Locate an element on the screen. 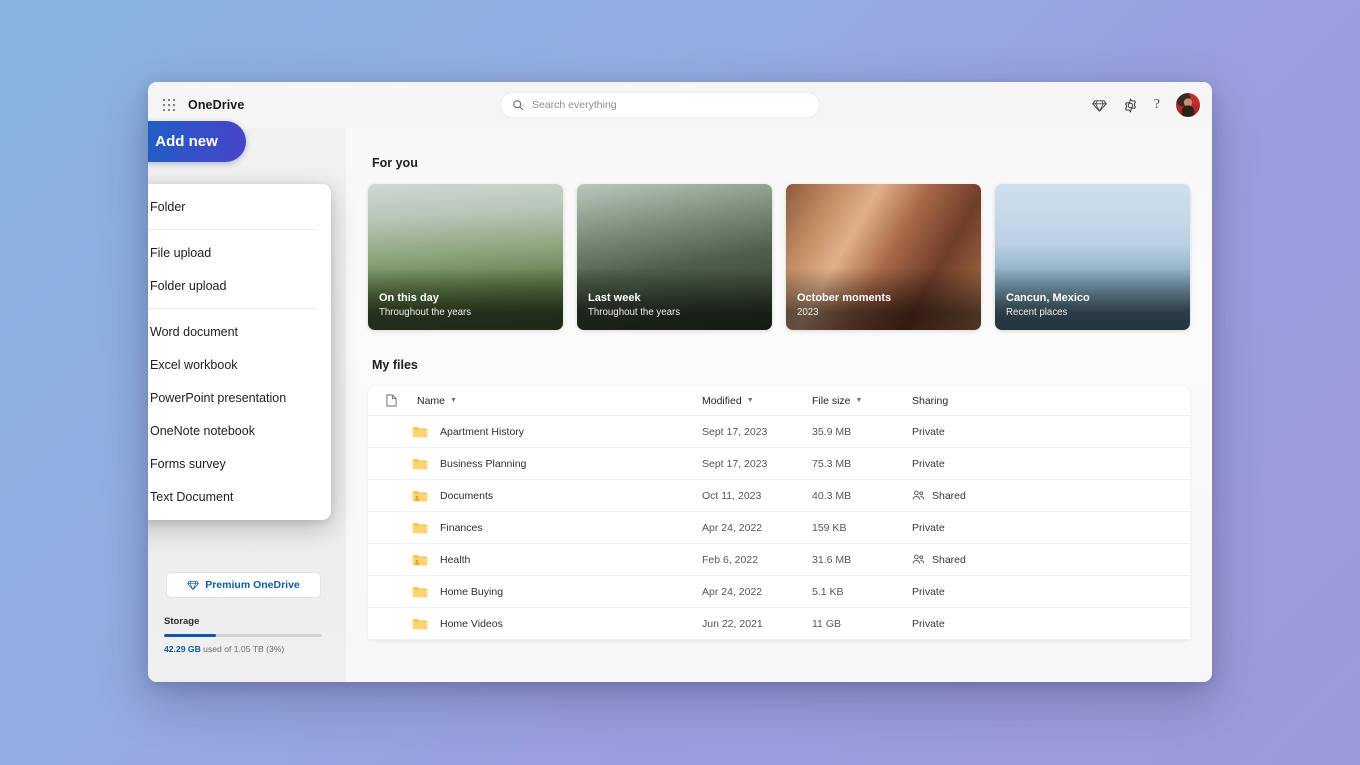 The height and width of the screenshot is (765, 1360). table-row: Home Videos Jun 22, 2021 11 GB Private is located at coordinates (779, 624).